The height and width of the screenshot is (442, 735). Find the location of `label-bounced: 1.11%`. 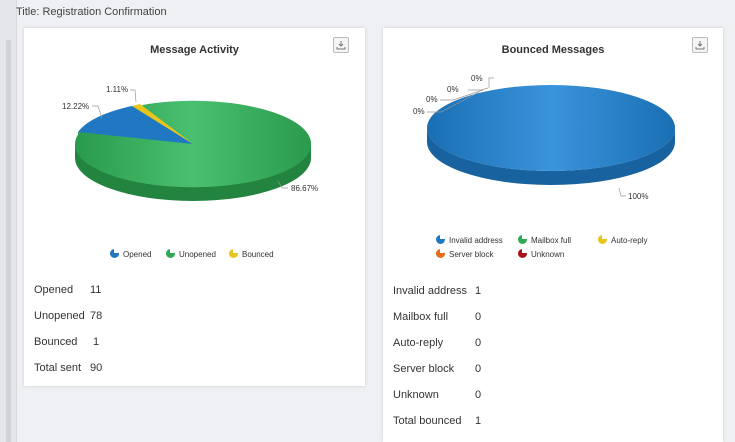

label-bounced: 1.11% is located at coordinates (117, 89).